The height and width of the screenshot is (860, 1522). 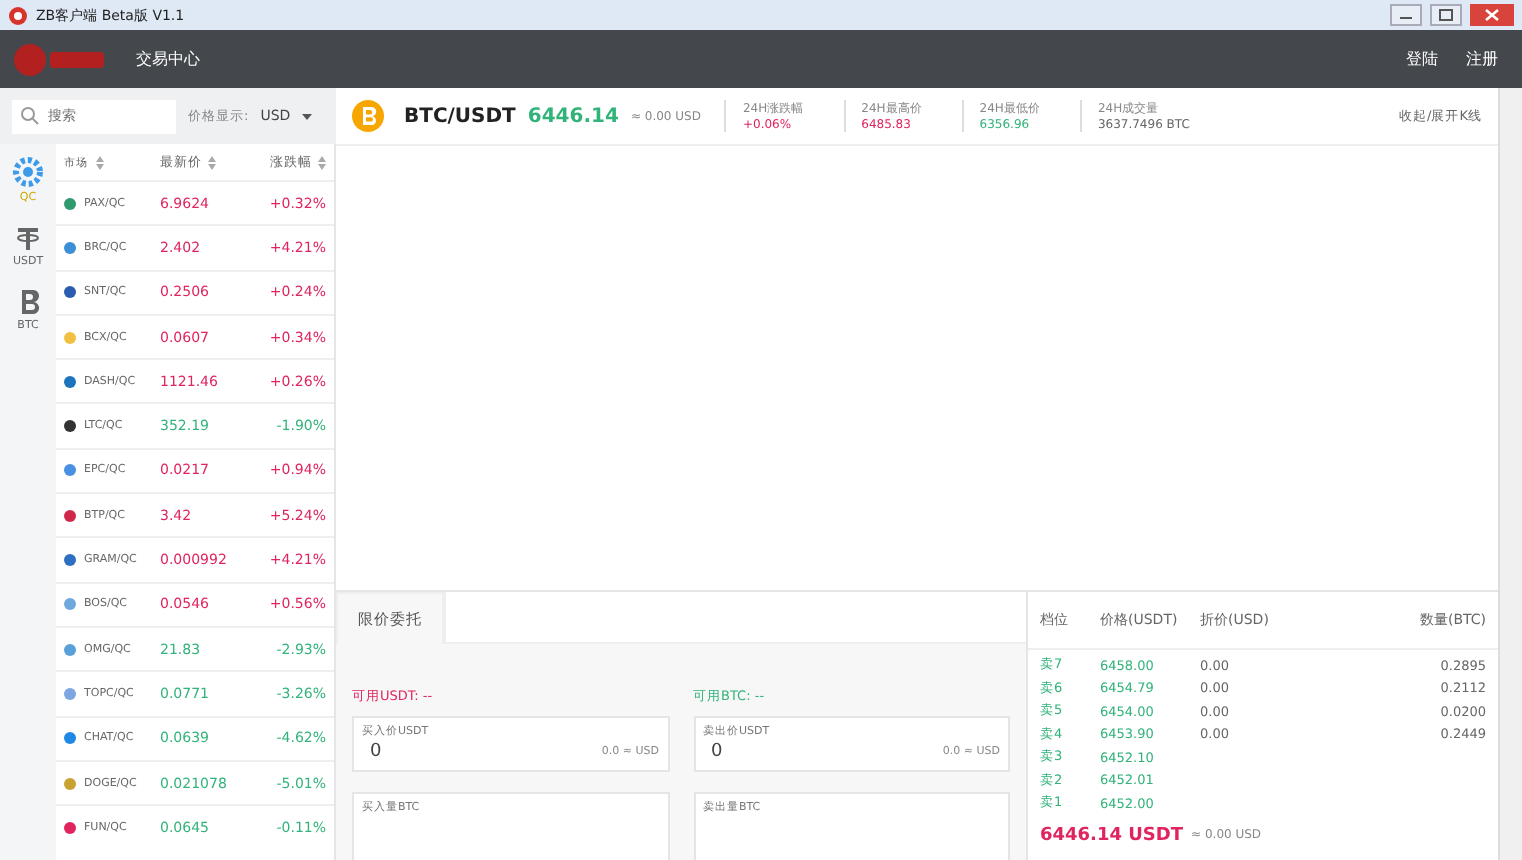 I want to click on scrollbar, so click(x=1510, y=474).